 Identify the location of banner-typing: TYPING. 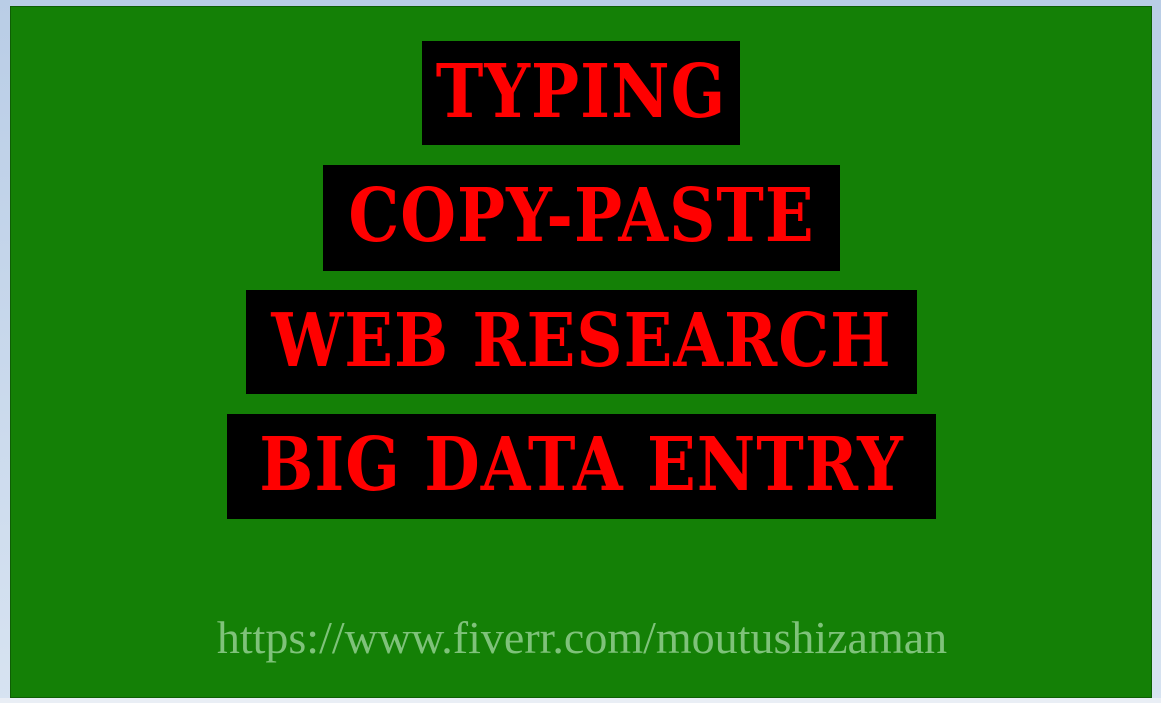
(581, 93).